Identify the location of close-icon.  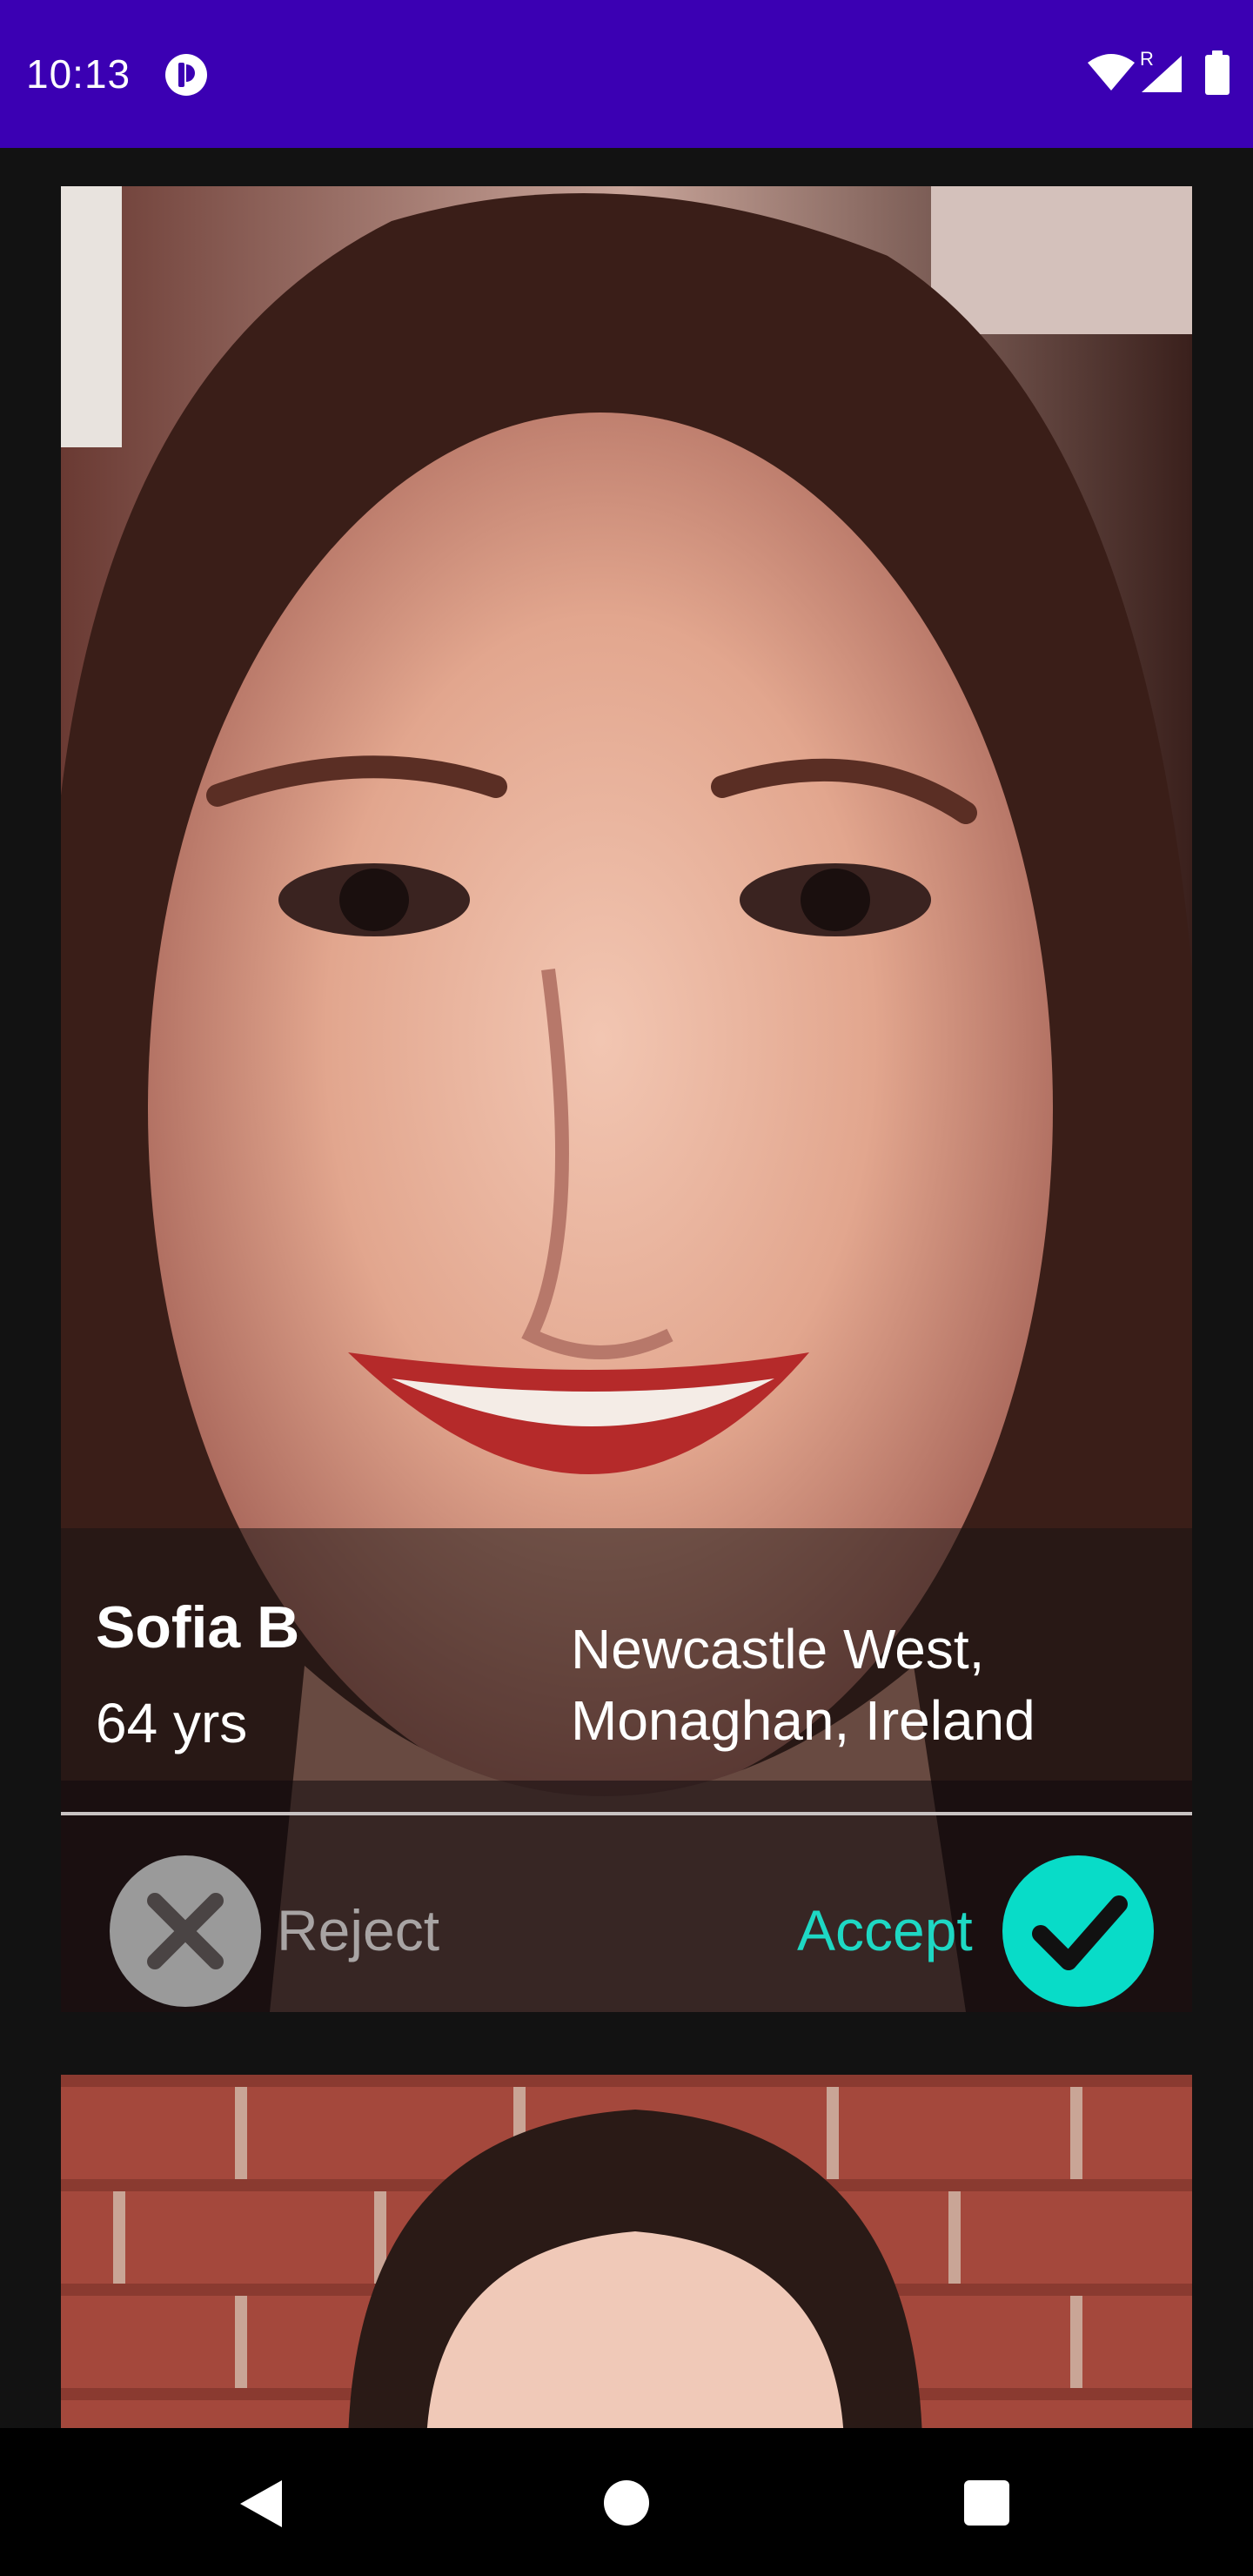
(185, 1931).